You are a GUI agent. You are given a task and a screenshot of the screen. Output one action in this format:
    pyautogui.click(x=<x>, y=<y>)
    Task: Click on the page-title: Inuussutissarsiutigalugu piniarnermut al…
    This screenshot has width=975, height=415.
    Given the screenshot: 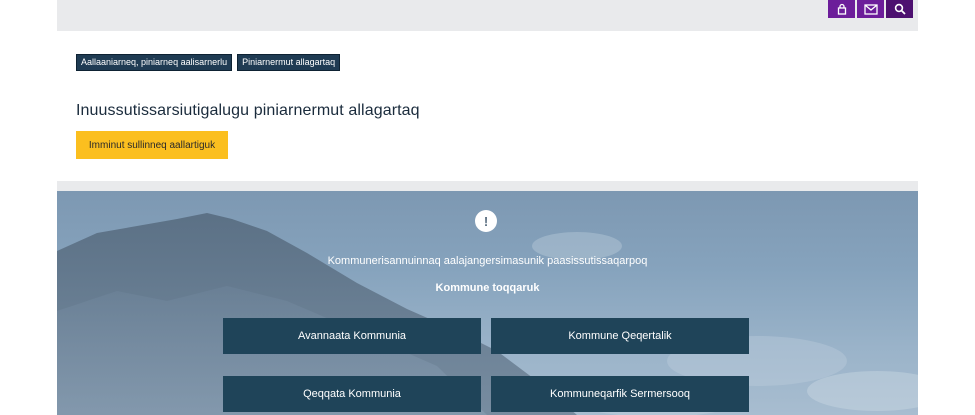 What is the action you would take?
    pyautogui.click(x=248, y=110)
    